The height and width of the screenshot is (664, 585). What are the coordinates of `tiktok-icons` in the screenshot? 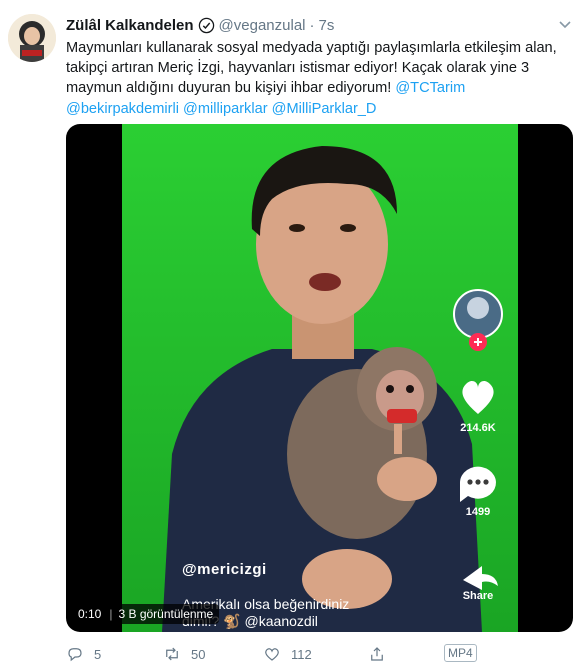 It's located at (478, 439).